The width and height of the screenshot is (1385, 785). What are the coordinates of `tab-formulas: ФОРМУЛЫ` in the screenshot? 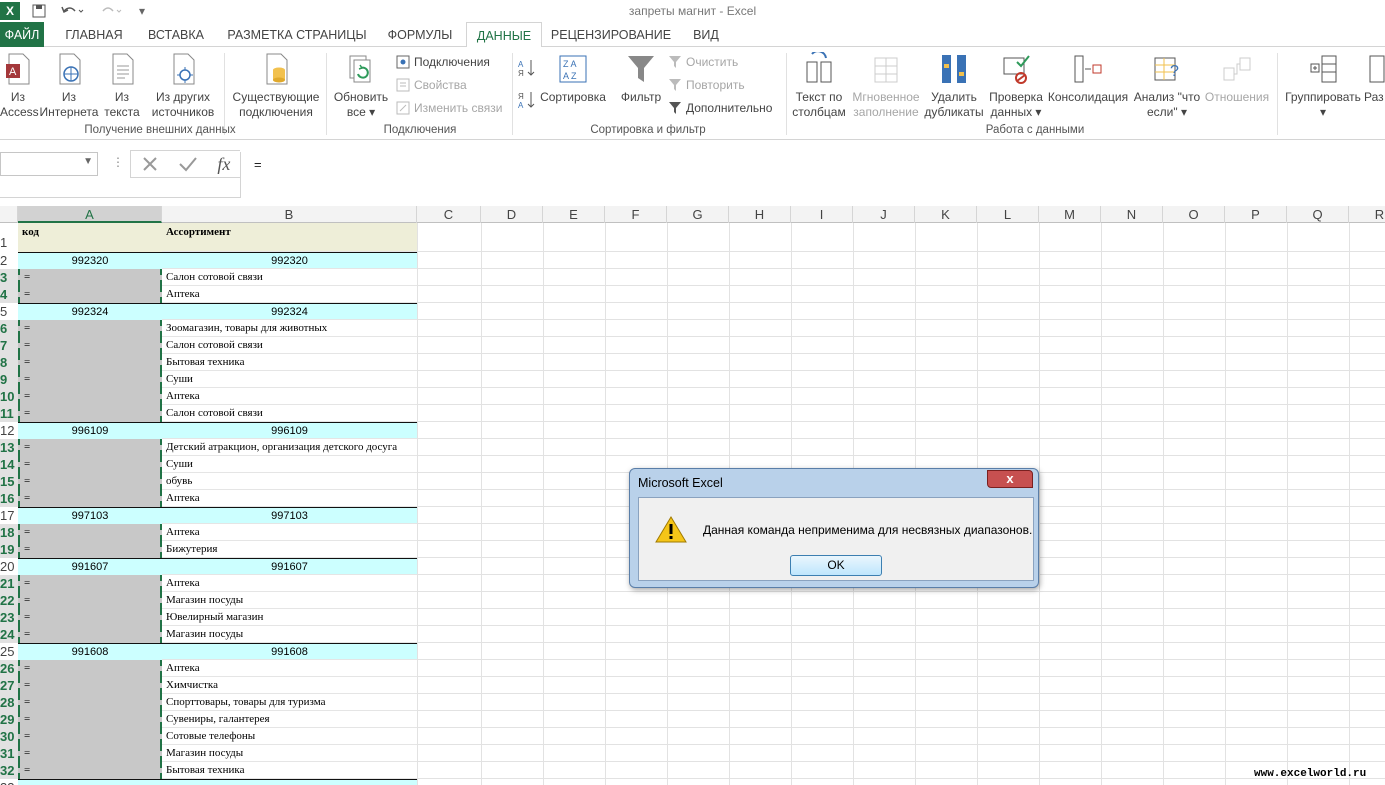 It's located at (420, 34).